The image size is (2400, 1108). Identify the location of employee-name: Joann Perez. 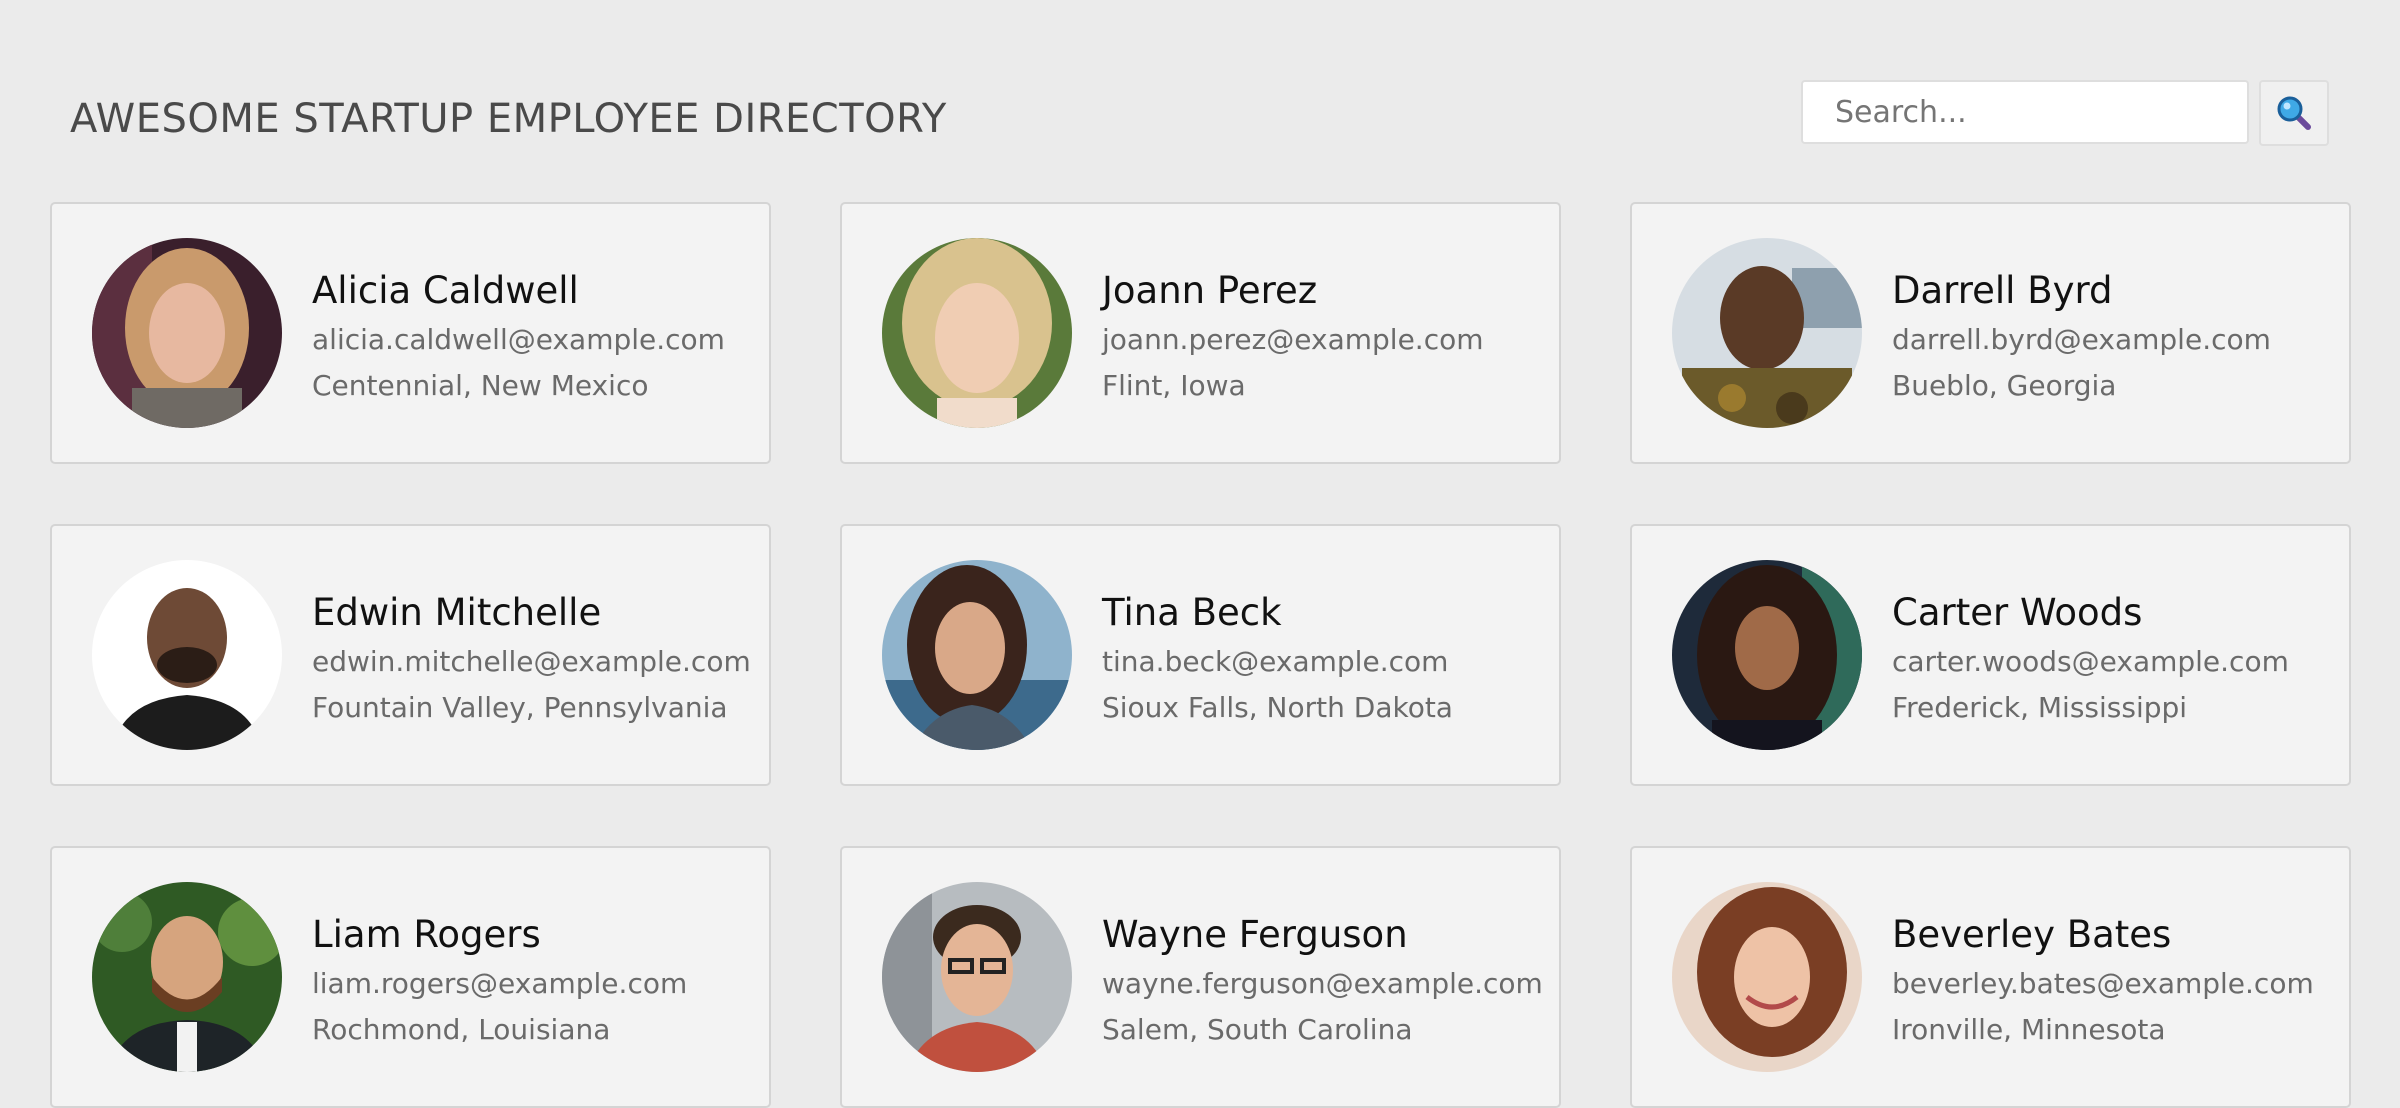
(1210, 290).